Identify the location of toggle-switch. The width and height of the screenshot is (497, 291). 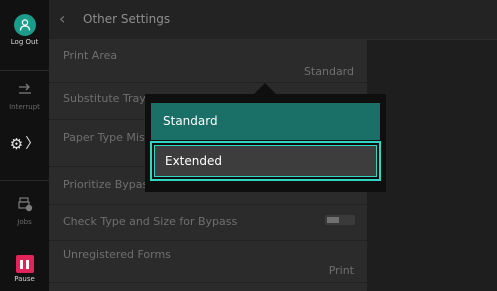
(340, 220).